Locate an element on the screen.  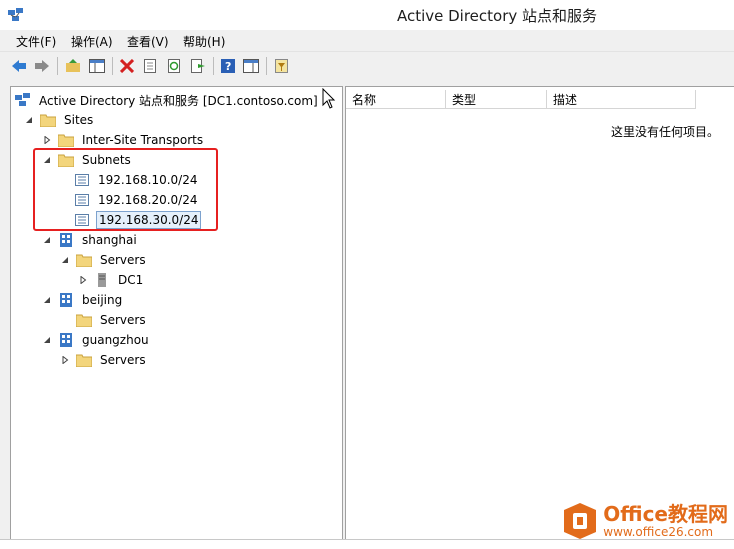
office-logo-icon is located at coordinates (580, 521).